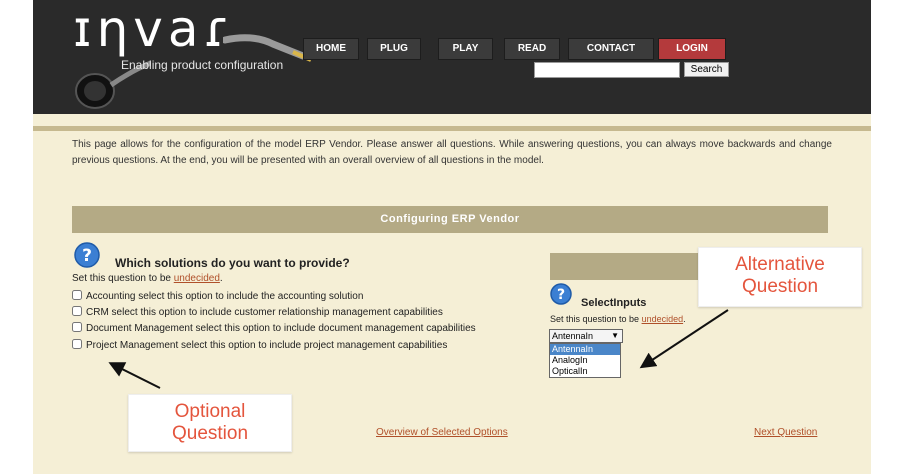 The height and width of the screenshot is (474, 907). What do you see at coordinates (684, 339) in the screenshot?
I see `arrow-to-alternative` at bounding box center [684, 339].